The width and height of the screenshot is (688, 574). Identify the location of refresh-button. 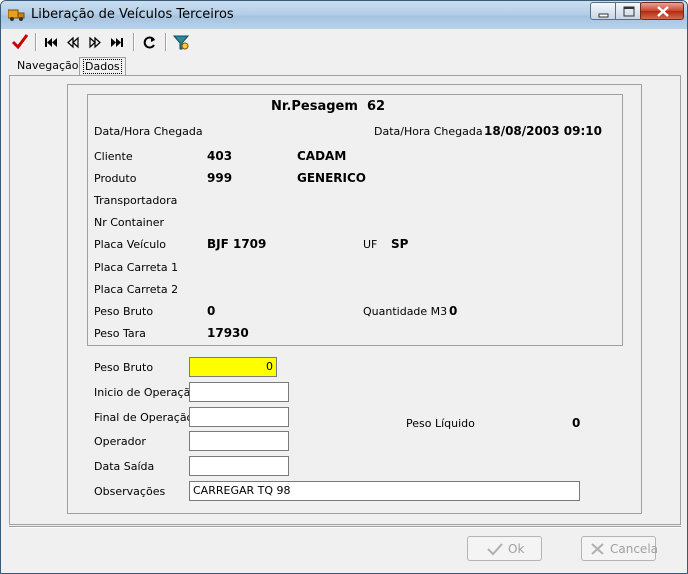
(150, 42).